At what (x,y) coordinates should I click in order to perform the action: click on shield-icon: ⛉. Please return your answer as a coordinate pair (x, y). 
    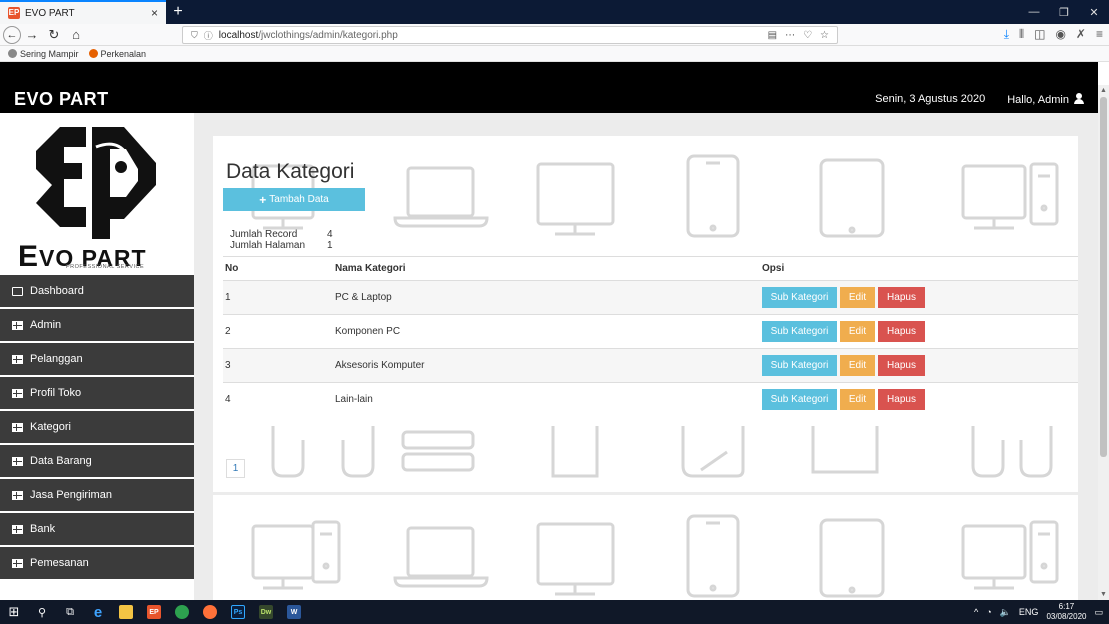
    Looking at the image, I should click on (194, 35).